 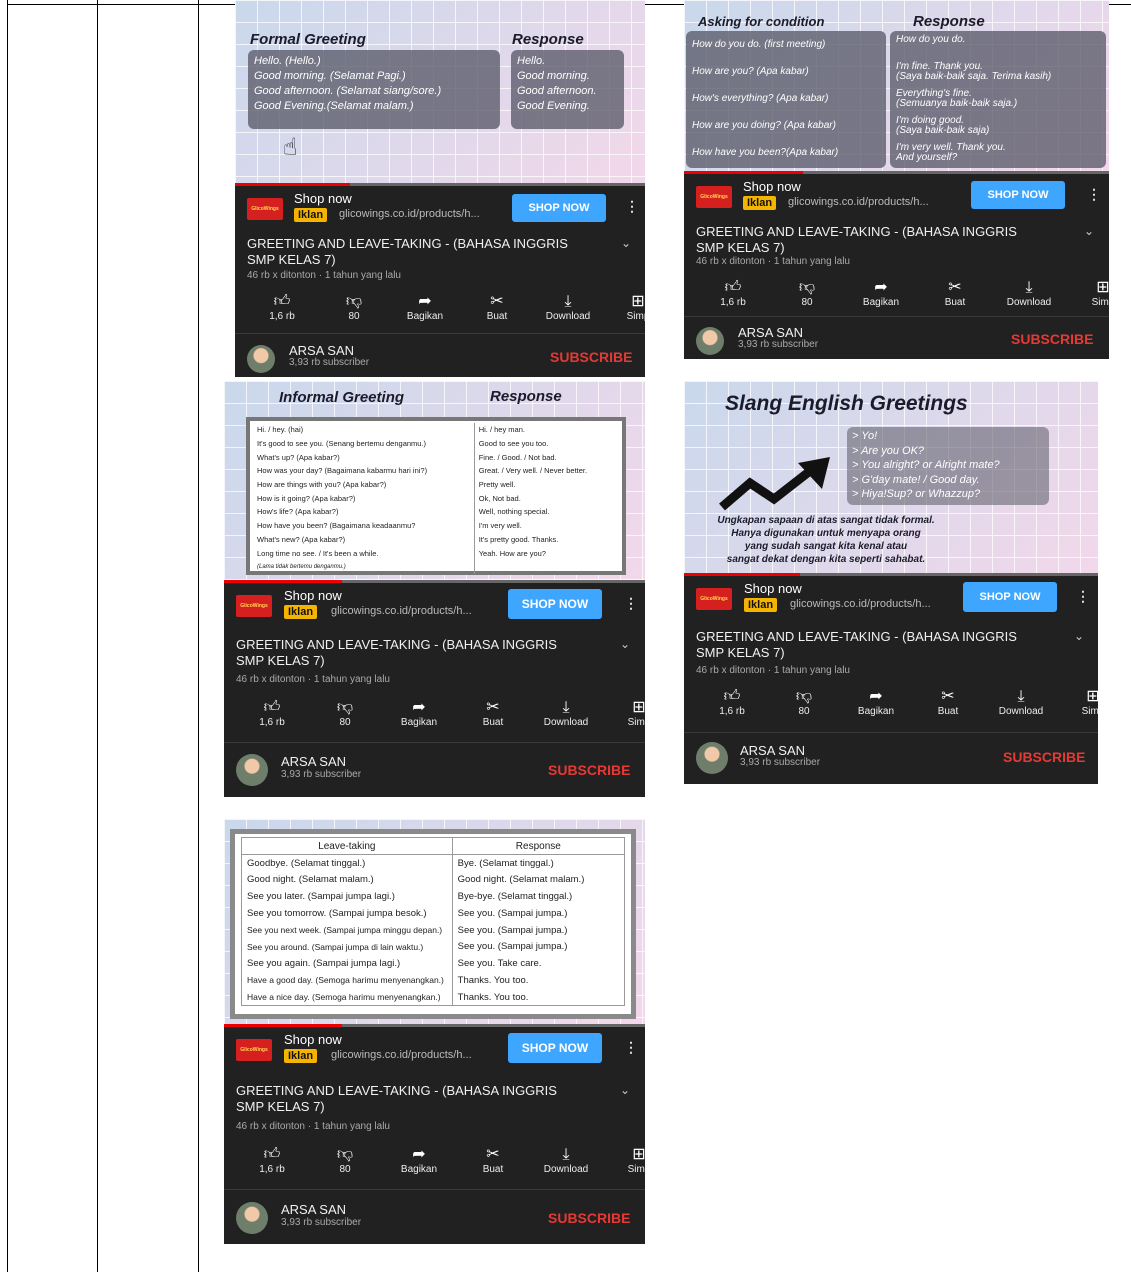 I want to click on share-label: Bagikan, so click(x=425, y=316).